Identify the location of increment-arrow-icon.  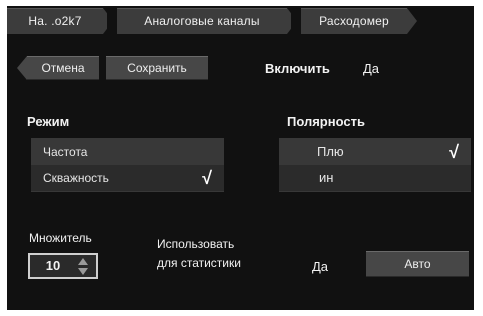
(83, 261).